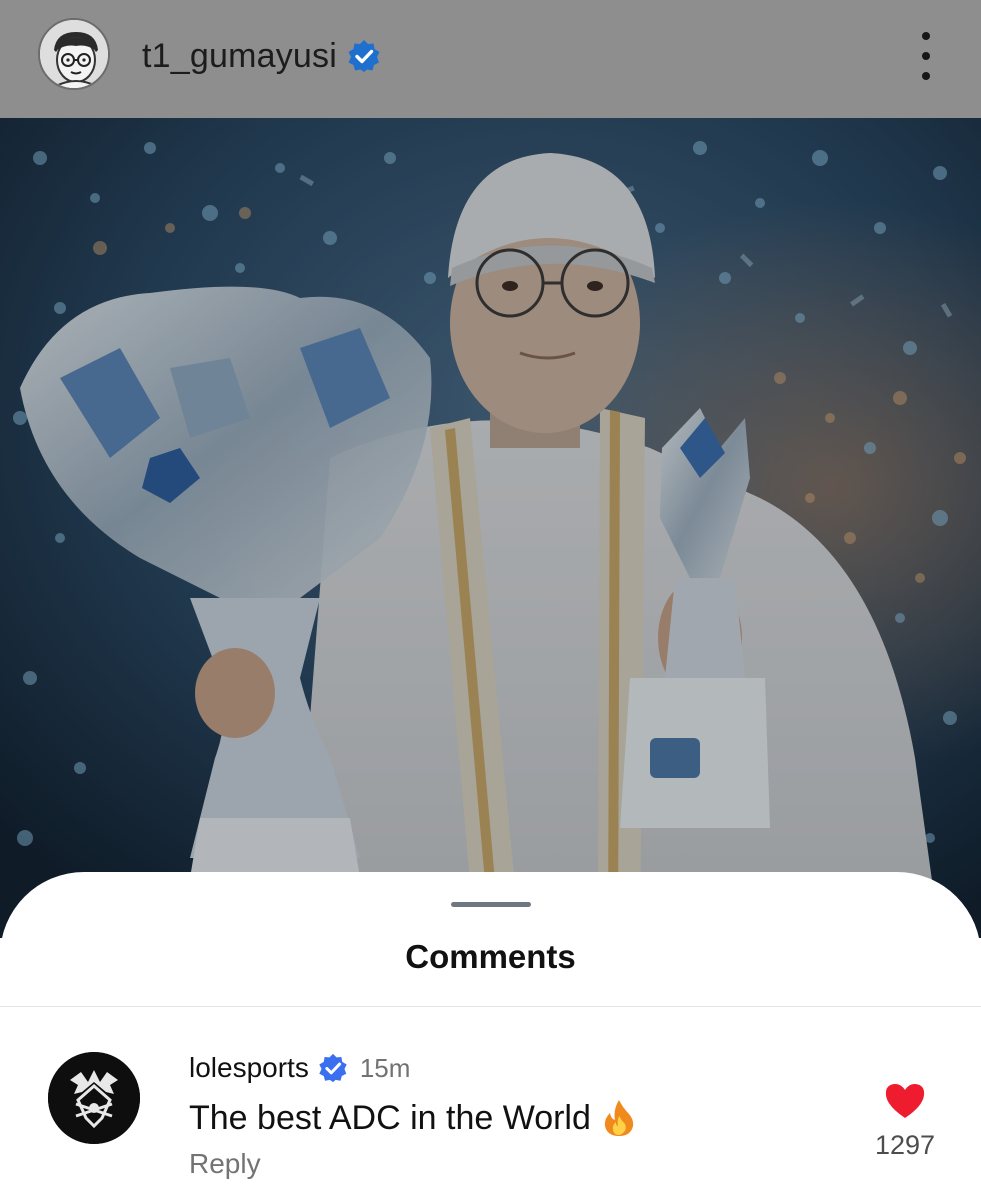 The height and width of the screenshot is (1200, 981). I want to click on comment-author-avatar, so click(94, 1098).